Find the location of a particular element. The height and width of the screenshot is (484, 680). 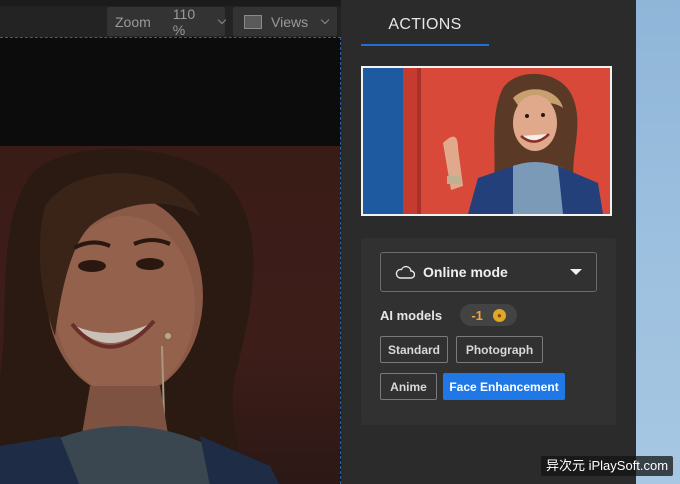

model-option-face-enhancement: Face Enhancement is located at coordinates (504, 386).